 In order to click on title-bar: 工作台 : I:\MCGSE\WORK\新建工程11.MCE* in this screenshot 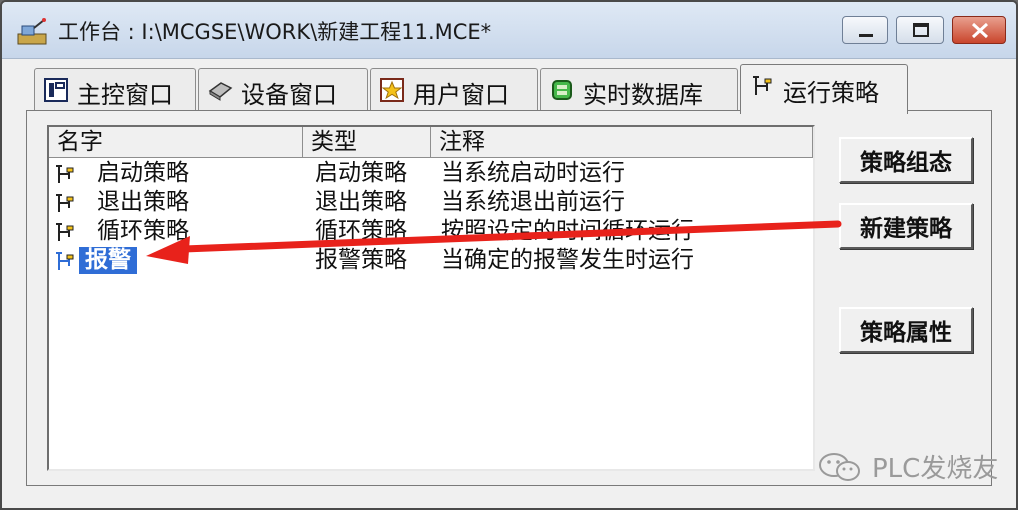, I will do `click(509, 30)`.